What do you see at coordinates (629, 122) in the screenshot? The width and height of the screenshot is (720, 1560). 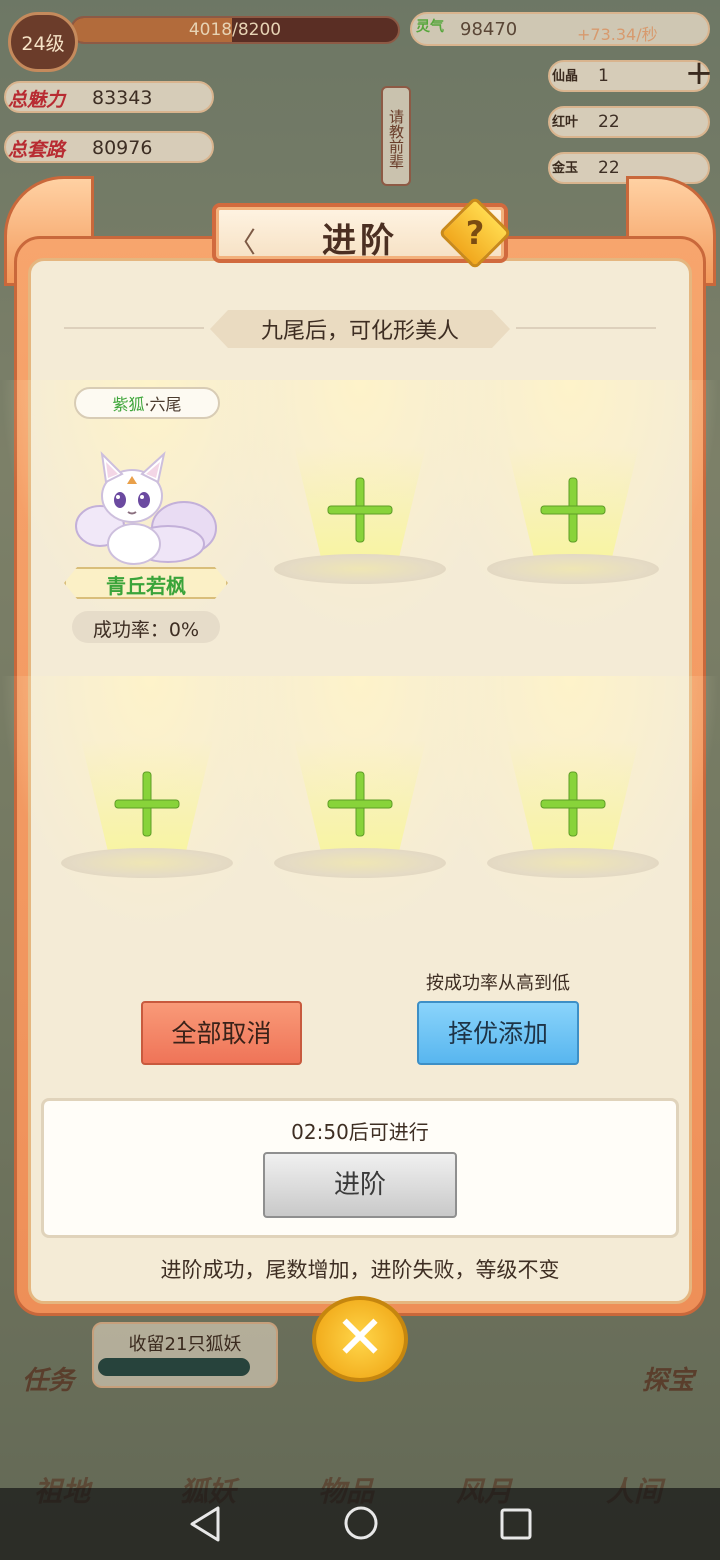 I see `resource-leaf: 红叶 22` at bounding box center [629, 122].